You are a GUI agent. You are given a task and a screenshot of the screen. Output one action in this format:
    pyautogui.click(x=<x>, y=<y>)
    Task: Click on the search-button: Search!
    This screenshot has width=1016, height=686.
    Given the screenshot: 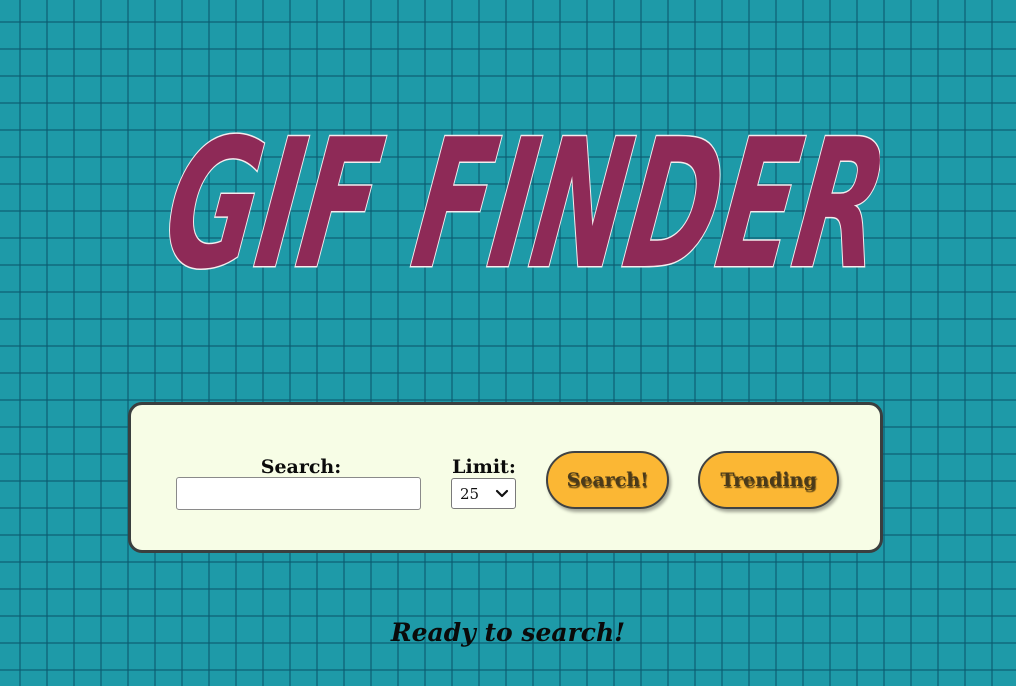 What is the action you would take?
    pyautogui.click(x=607, y=480)
    